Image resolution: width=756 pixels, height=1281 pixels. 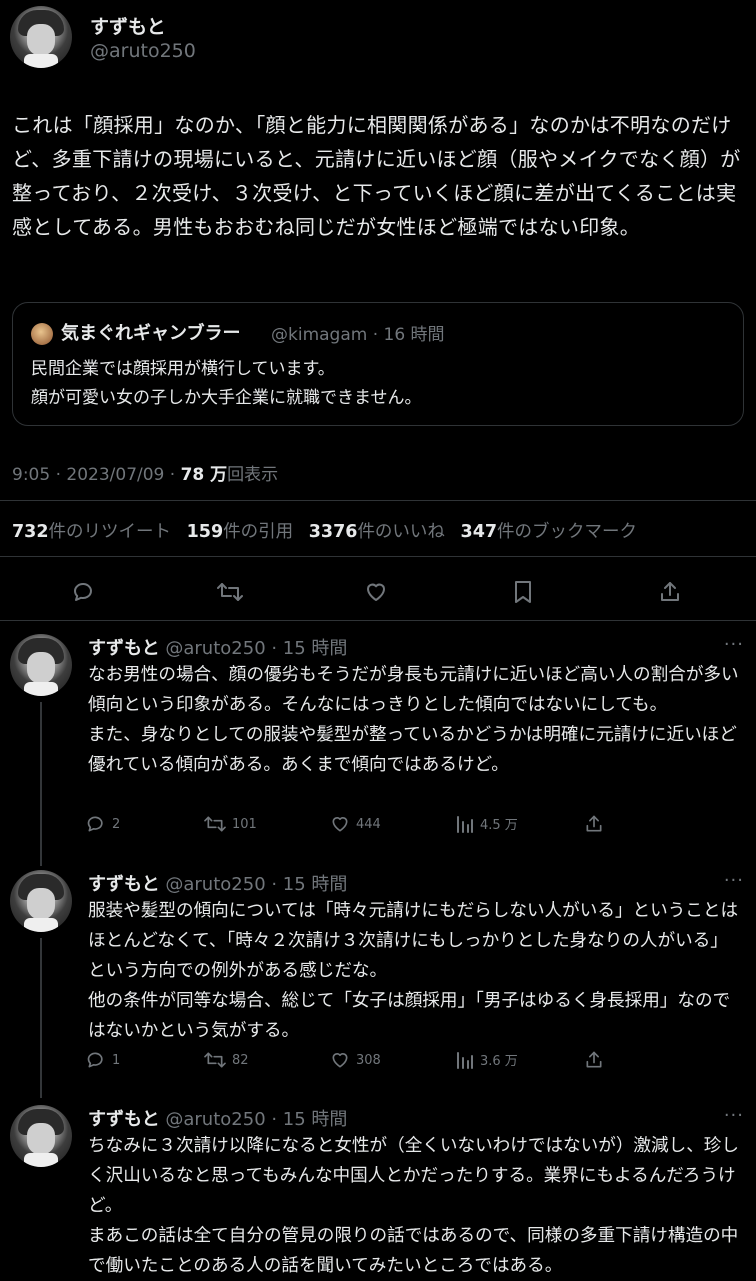 What do you see at coordinates (96, 475) in the screenshot?
I see `tweet-time: 9:05 · 2023/07/09 ·` at bounding box center [96, 475].